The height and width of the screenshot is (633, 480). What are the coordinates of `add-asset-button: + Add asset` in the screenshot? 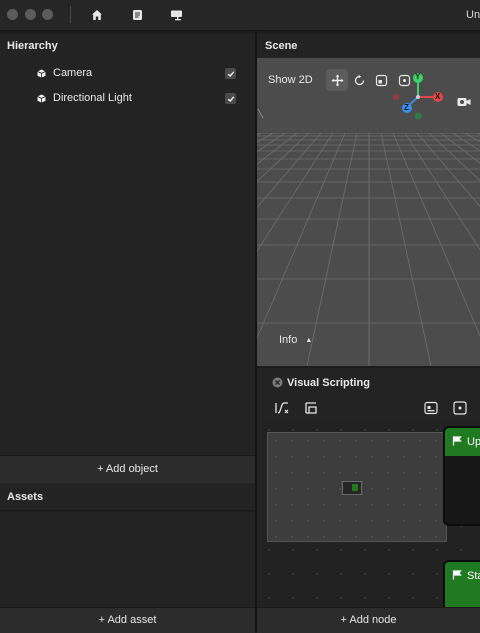 It's located at (127, 620).